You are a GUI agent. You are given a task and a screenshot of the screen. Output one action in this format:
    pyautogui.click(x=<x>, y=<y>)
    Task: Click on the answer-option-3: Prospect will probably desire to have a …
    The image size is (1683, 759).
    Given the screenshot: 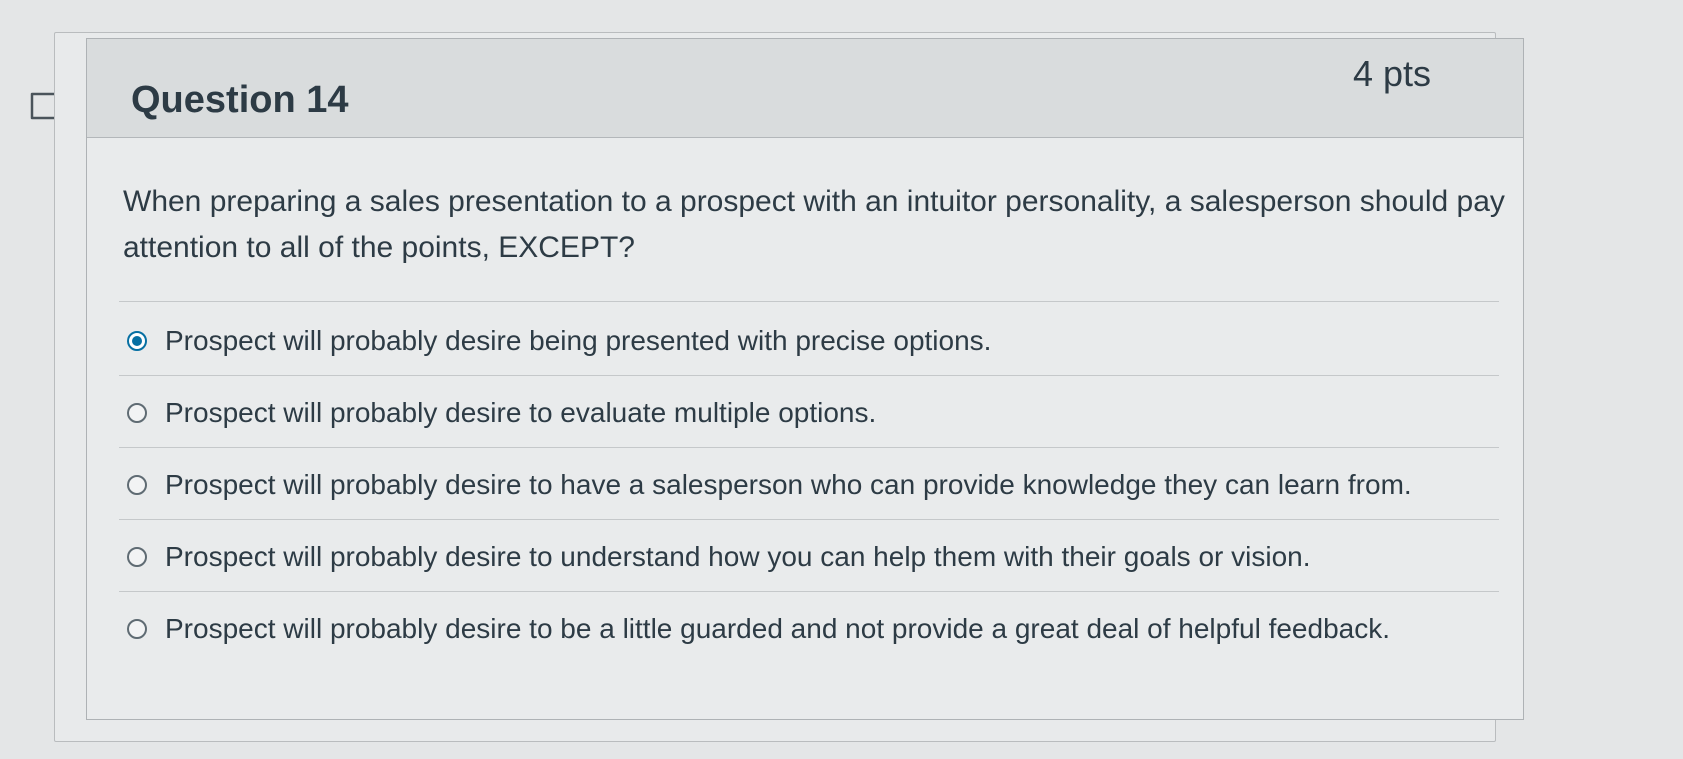 What is the action you would take?
    pyautogui.click(x=769, y=485)
    